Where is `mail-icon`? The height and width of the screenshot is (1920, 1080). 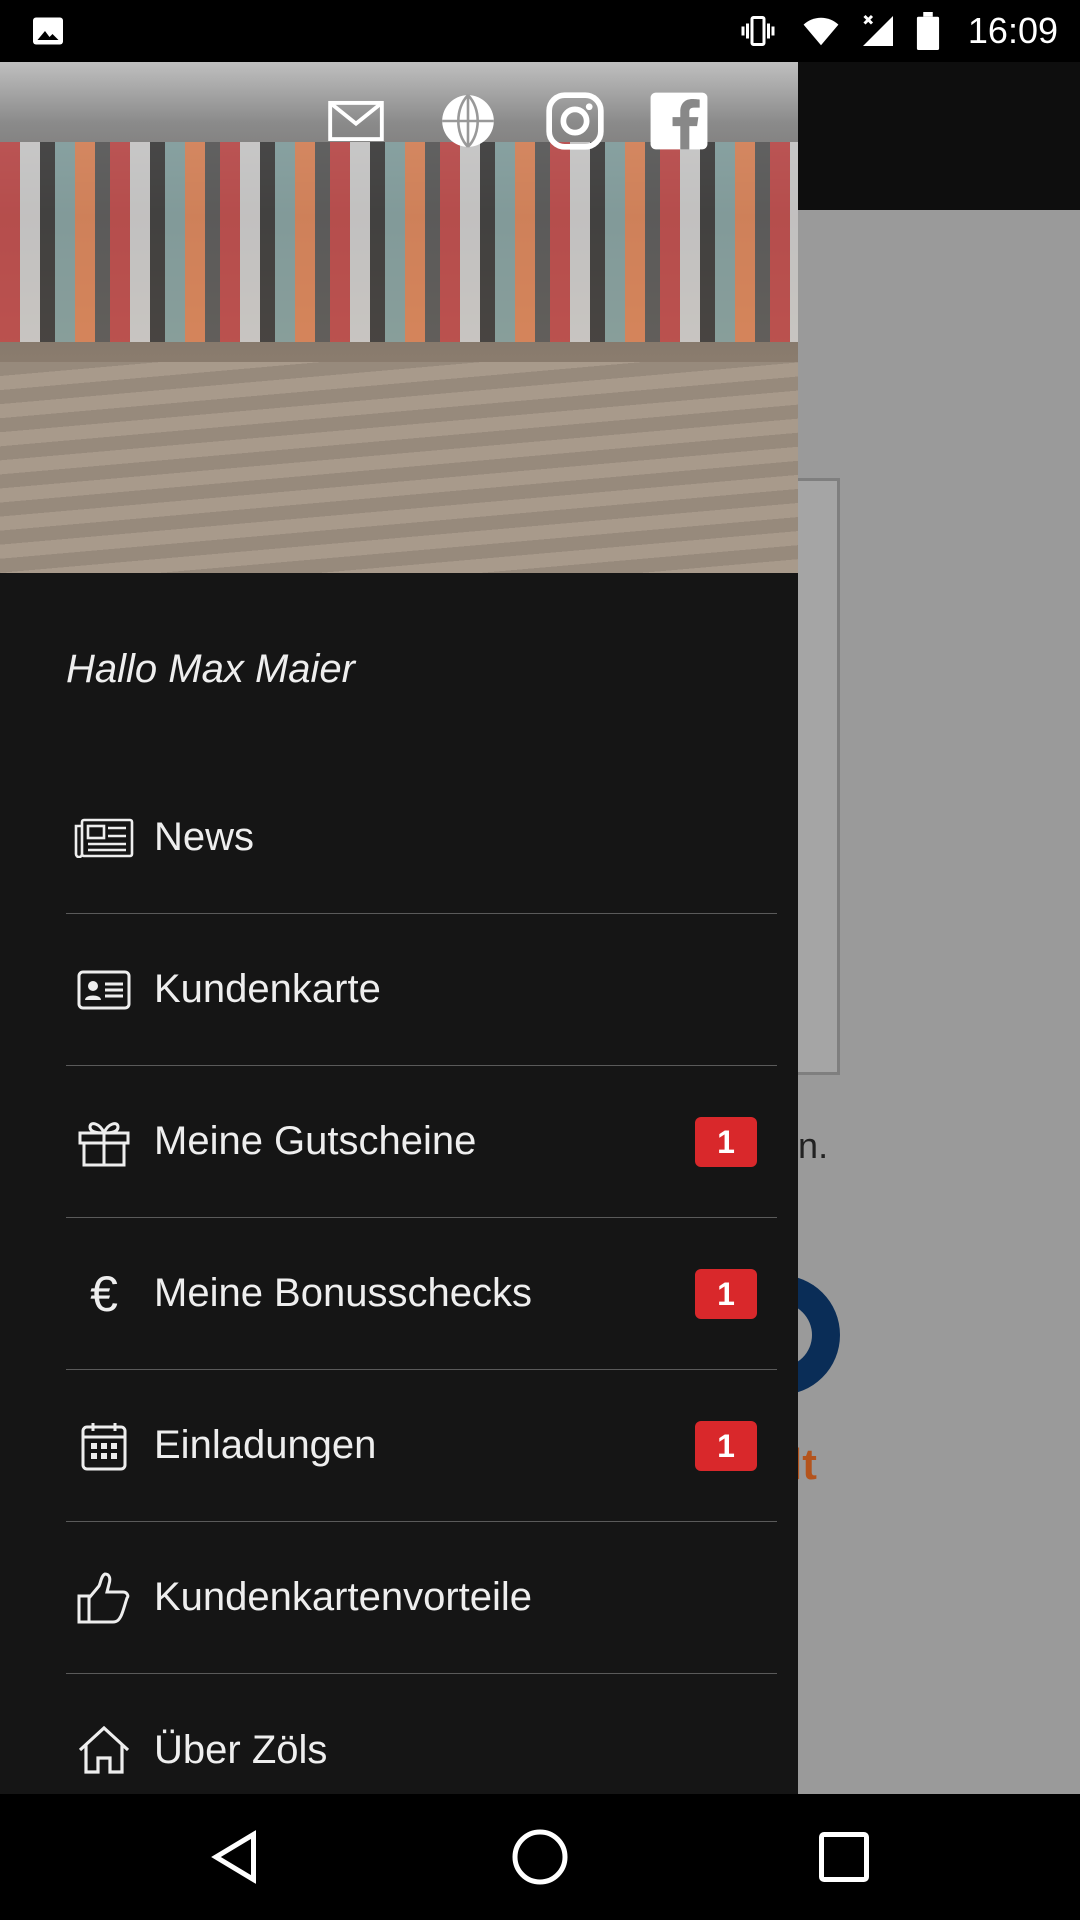
mail-icon is located at coordinates (356, 121).